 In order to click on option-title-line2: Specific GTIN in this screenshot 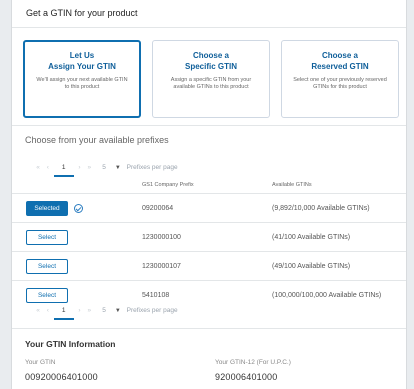, I will do `click(210, 66)`.